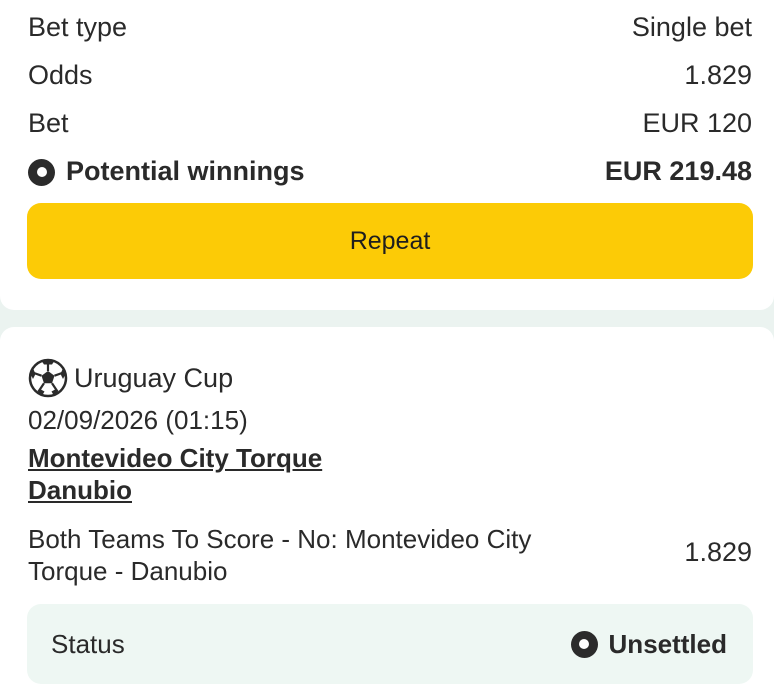 This screenshot has height=689, width=774. Describe the element at coordinates (80, 490) in the screenshot. I see `match-away-team: Danubio` at that location.